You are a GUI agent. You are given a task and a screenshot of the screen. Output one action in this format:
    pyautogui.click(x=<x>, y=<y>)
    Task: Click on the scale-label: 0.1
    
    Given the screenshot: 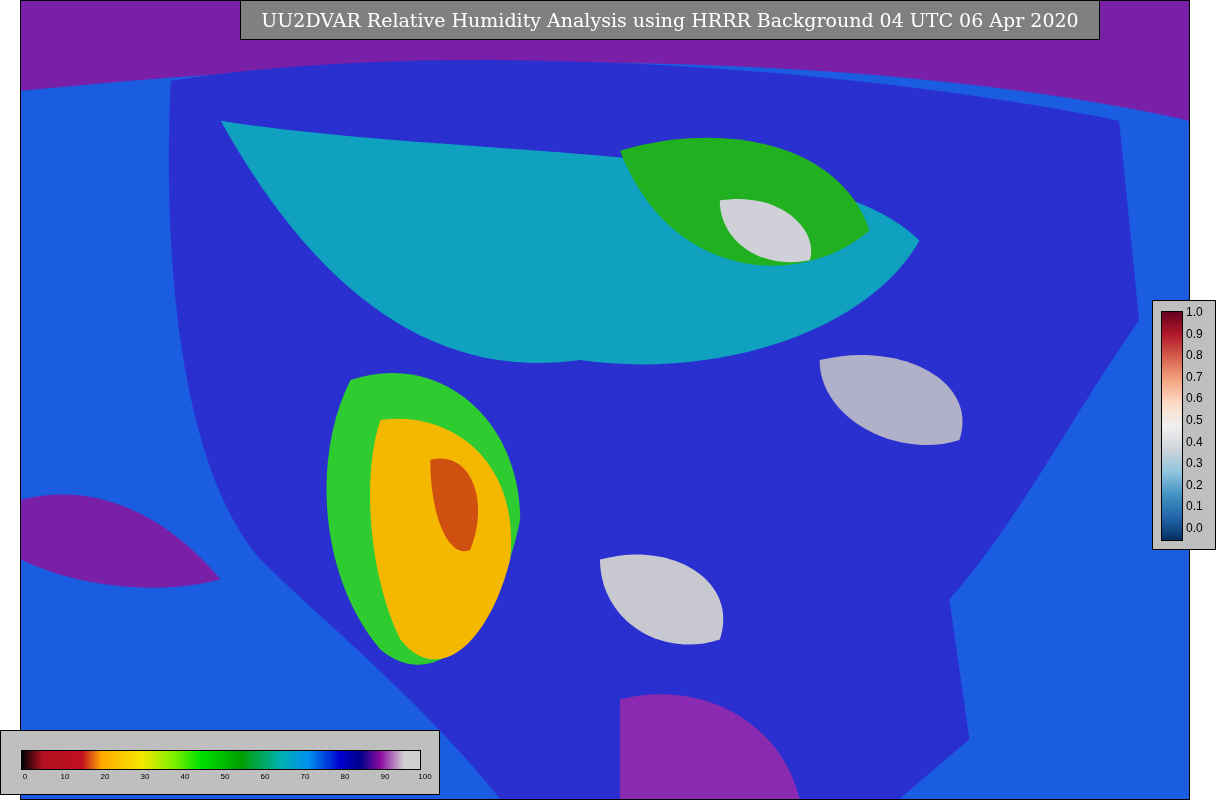 What is the action you would take?
    pyautogui.click(x=1194, y=506)
    